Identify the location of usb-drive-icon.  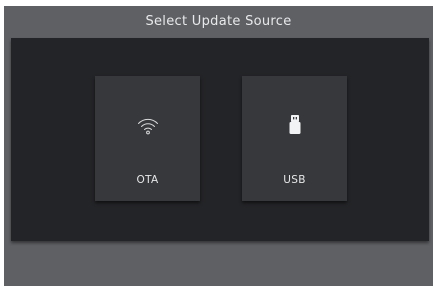
(294, 125).